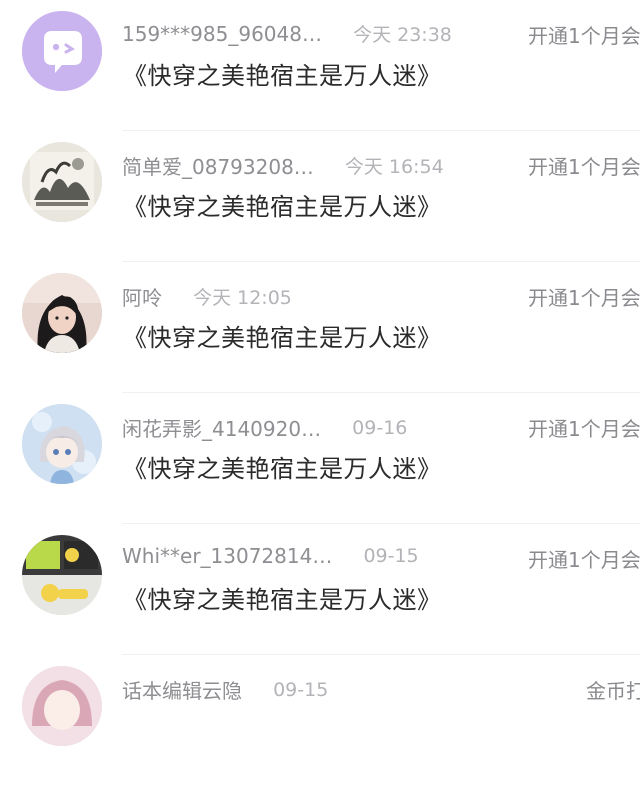  Describe the element at coordinates (182, 689) in the screenshot. I see `username: 话本编辑云隐` at that location.